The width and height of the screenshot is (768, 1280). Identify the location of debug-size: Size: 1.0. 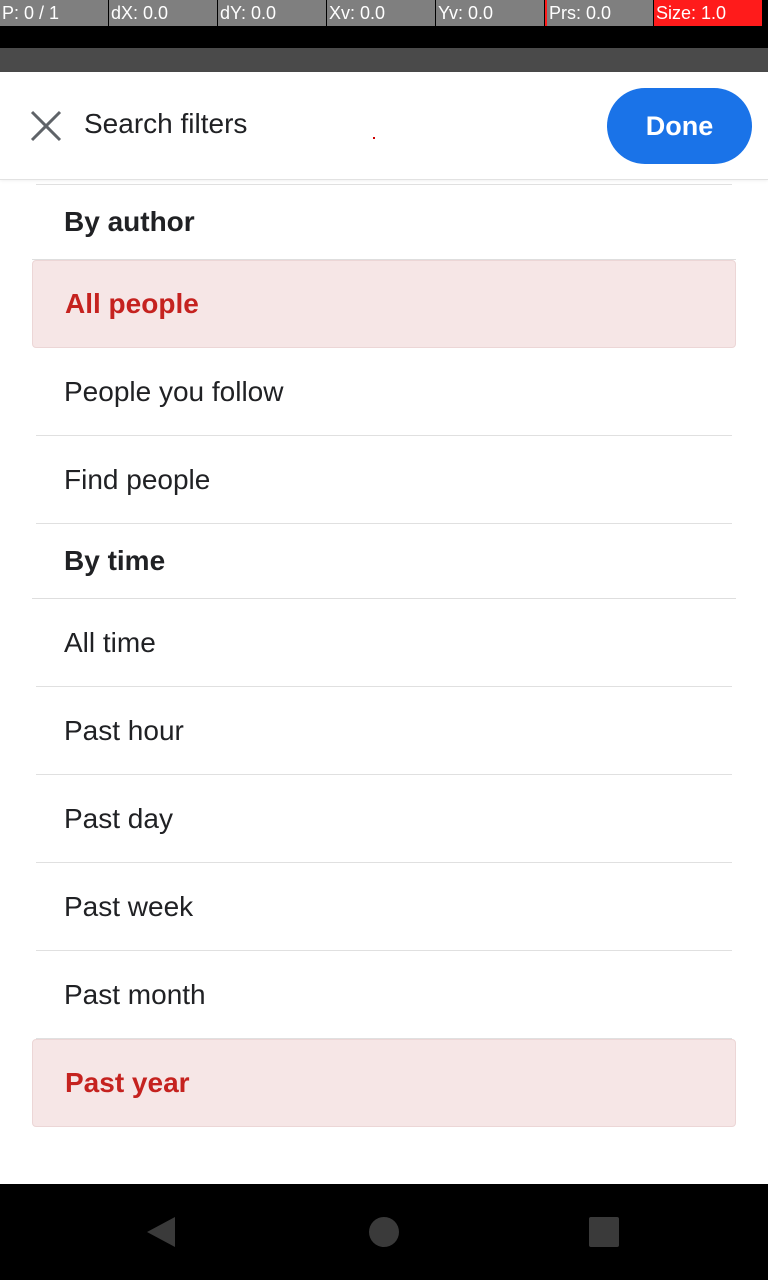
(708, 13).